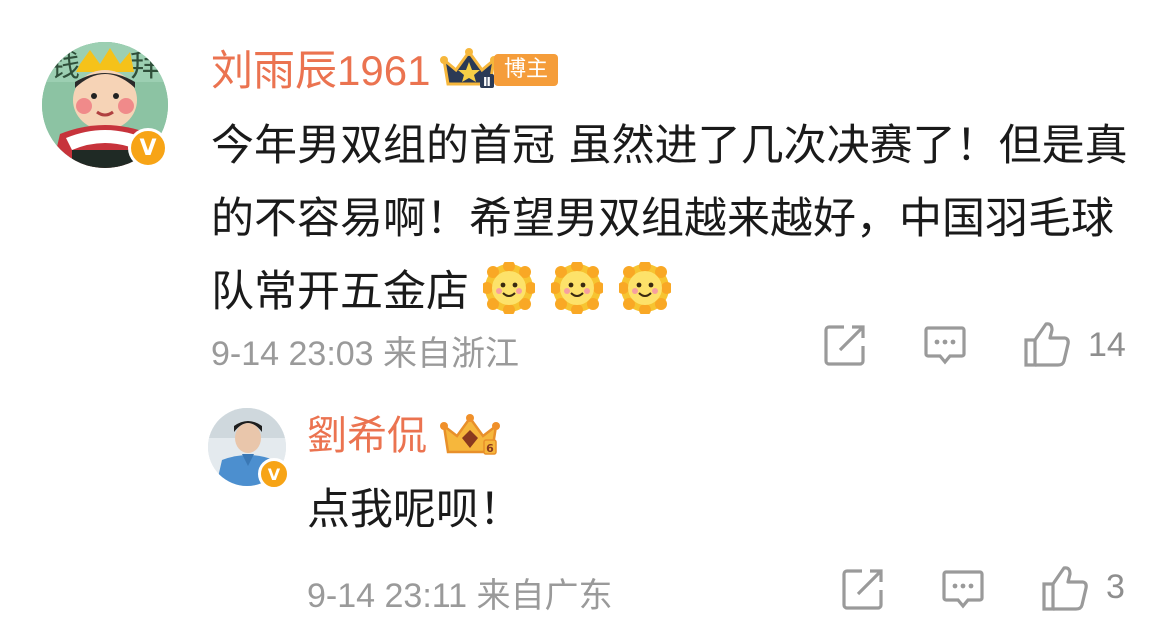 This screenshot has width=1170, height=629. Describe the element at coordinates (320, 71) in the screenshot. I see `comment-username: 刘雨辰1961` at that location.